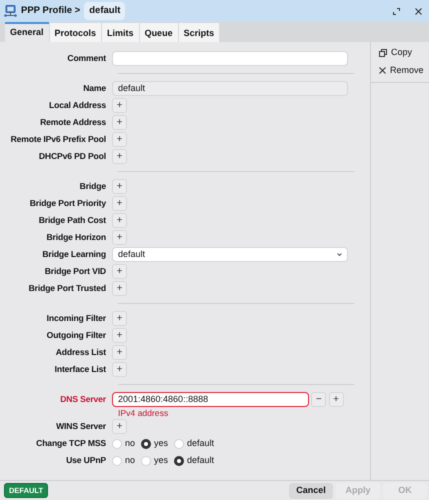  Describe the element at coordinates (86, 460) in the screenshot. I see `field-label: Use UPnP` at that location.